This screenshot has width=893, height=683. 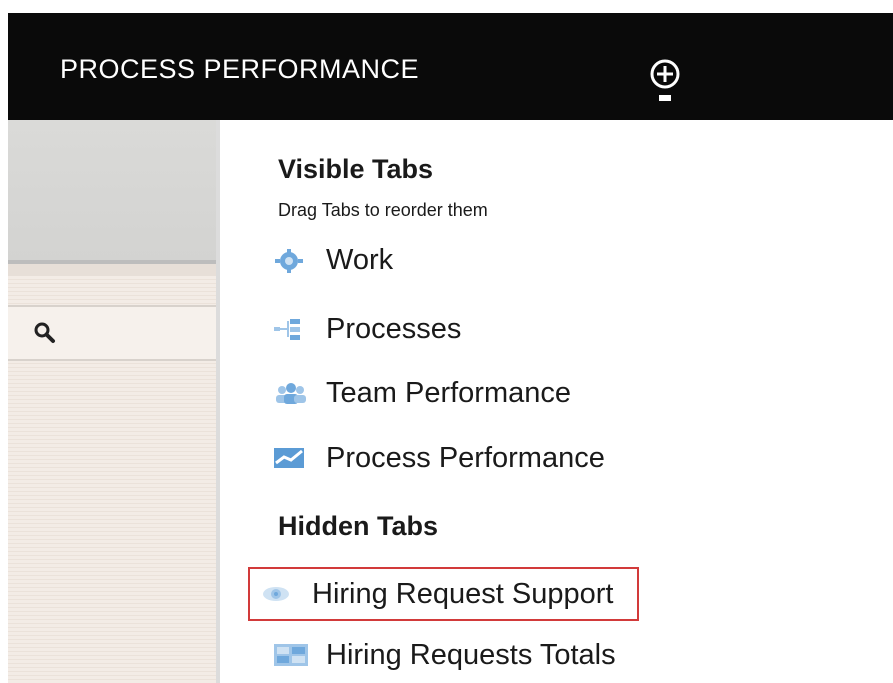 What do you see at coordinates (448, 392) in the screenshot?
I see `tab-team-performance-label: Team Performance` at bounding box center [448, 392].